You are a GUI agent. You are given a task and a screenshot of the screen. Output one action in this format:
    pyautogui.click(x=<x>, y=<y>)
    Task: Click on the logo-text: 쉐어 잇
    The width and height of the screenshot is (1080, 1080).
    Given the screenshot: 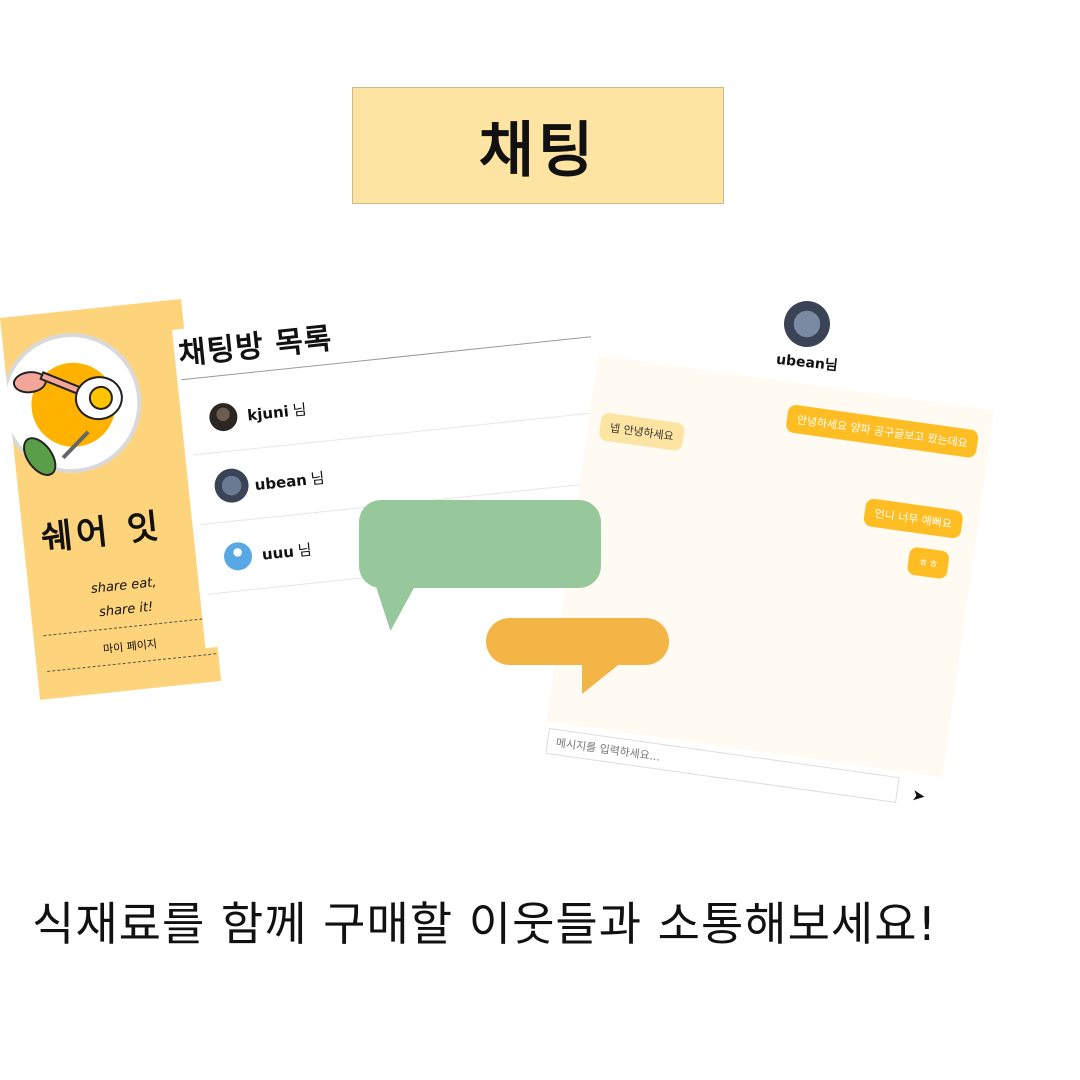 What is the action you would take?
    pyautogui.click(x=102, y=532)
    